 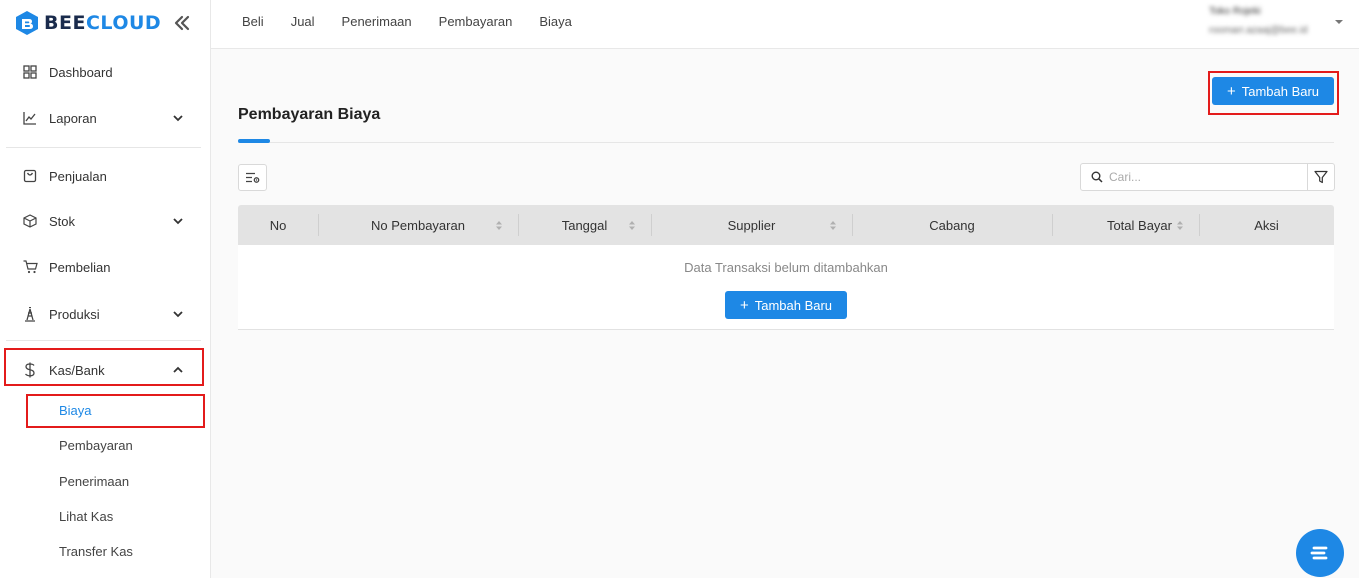 I want to click on user-email: roomarr.azaaj@bee.id, so click(x=1258, y=30).